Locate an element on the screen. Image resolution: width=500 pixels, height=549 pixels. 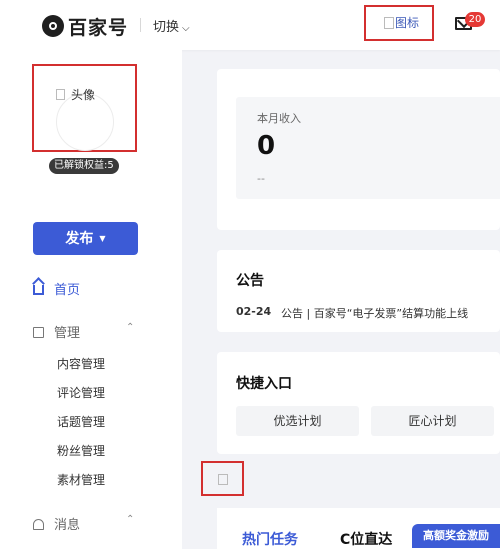
avatar-alt-text: 头像 is located at coordinates (75, 94).